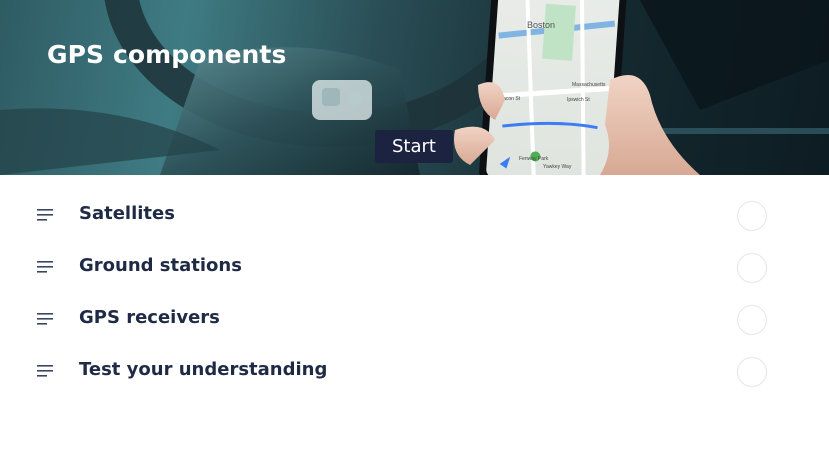 The image size is (829, 466). I want to click on lesson-item-gps-receivers: GPS receivers, so click(414, 320).